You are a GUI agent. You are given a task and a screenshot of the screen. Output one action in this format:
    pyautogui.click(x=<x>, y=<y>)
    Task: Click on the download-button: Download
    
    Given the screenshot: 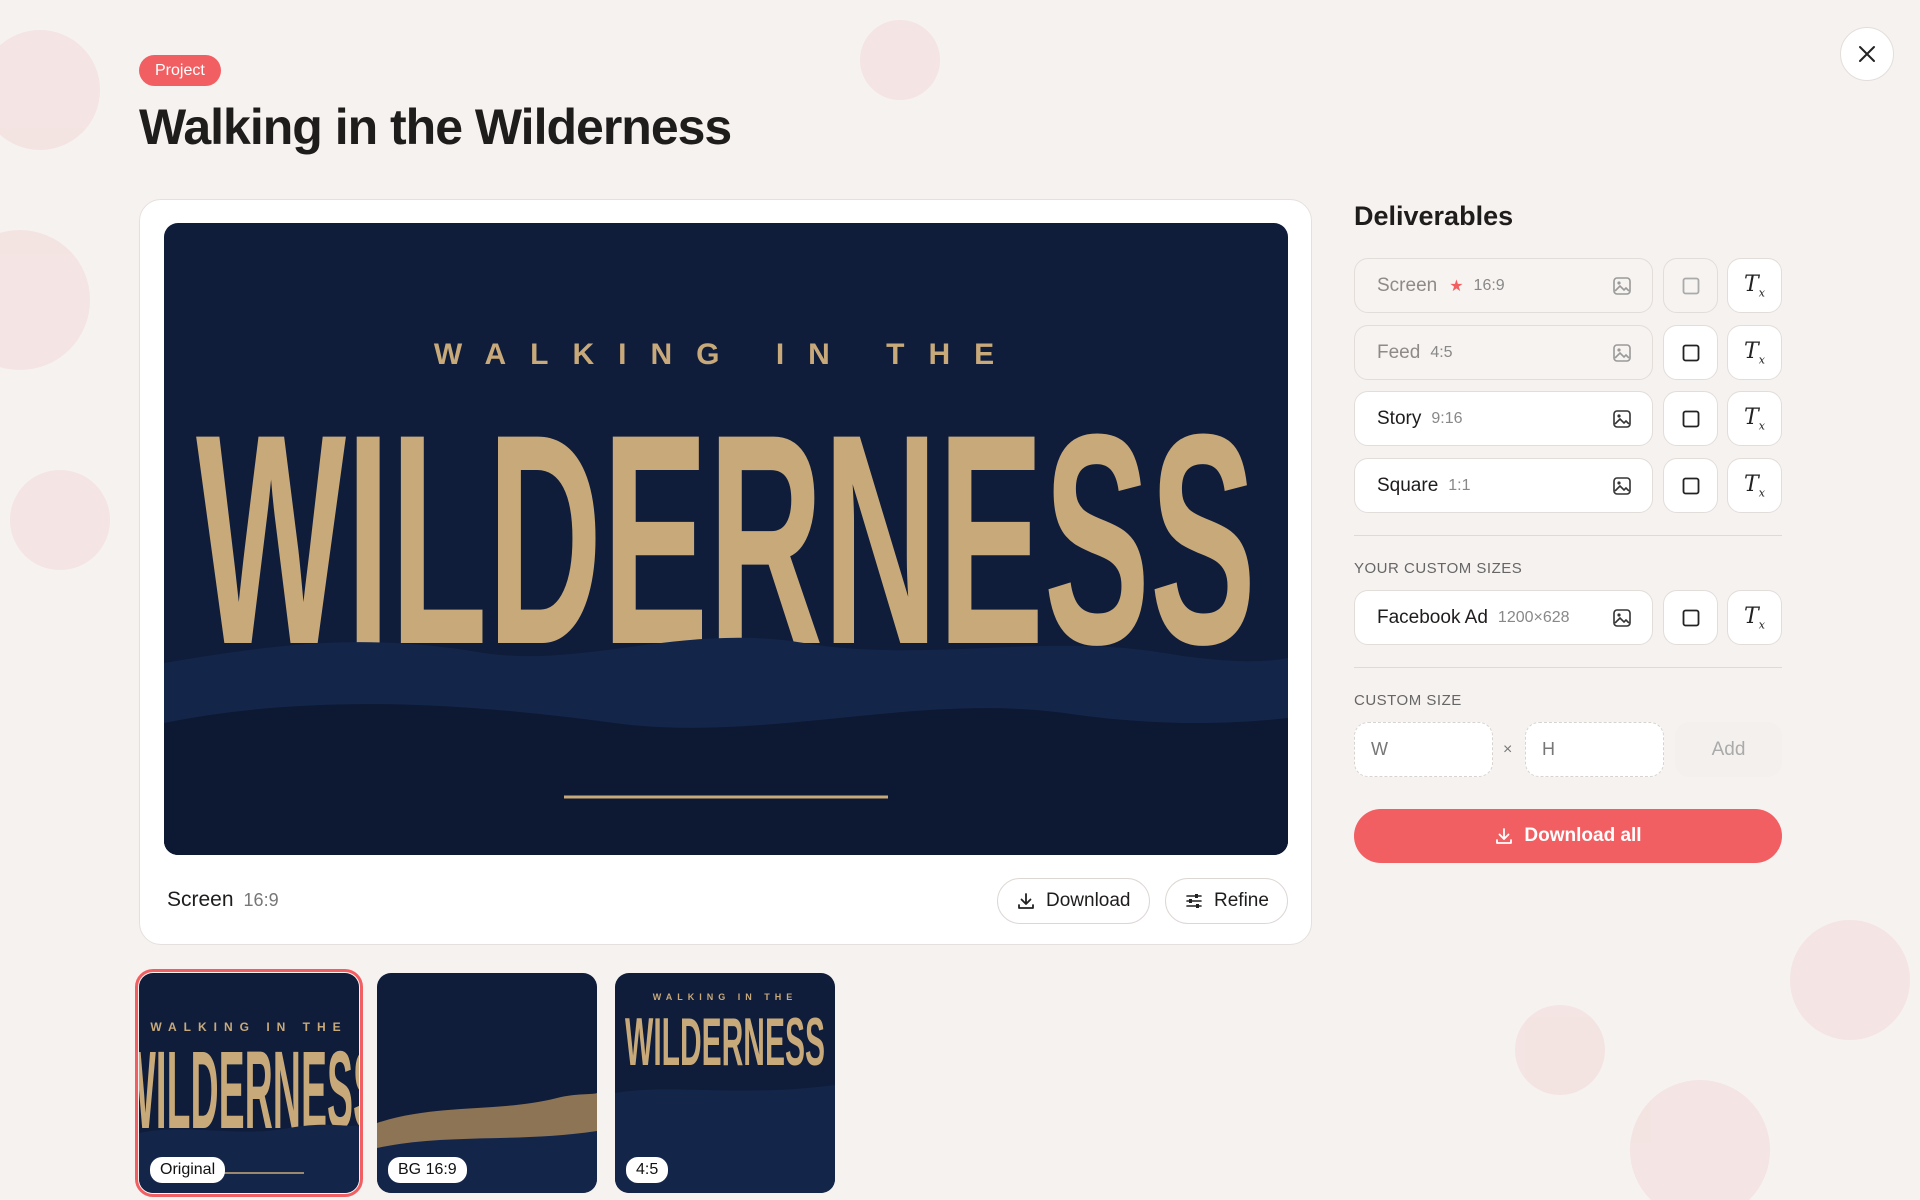 What is the action you would take?
    pyautogui.click(x=1073, y=901)
    